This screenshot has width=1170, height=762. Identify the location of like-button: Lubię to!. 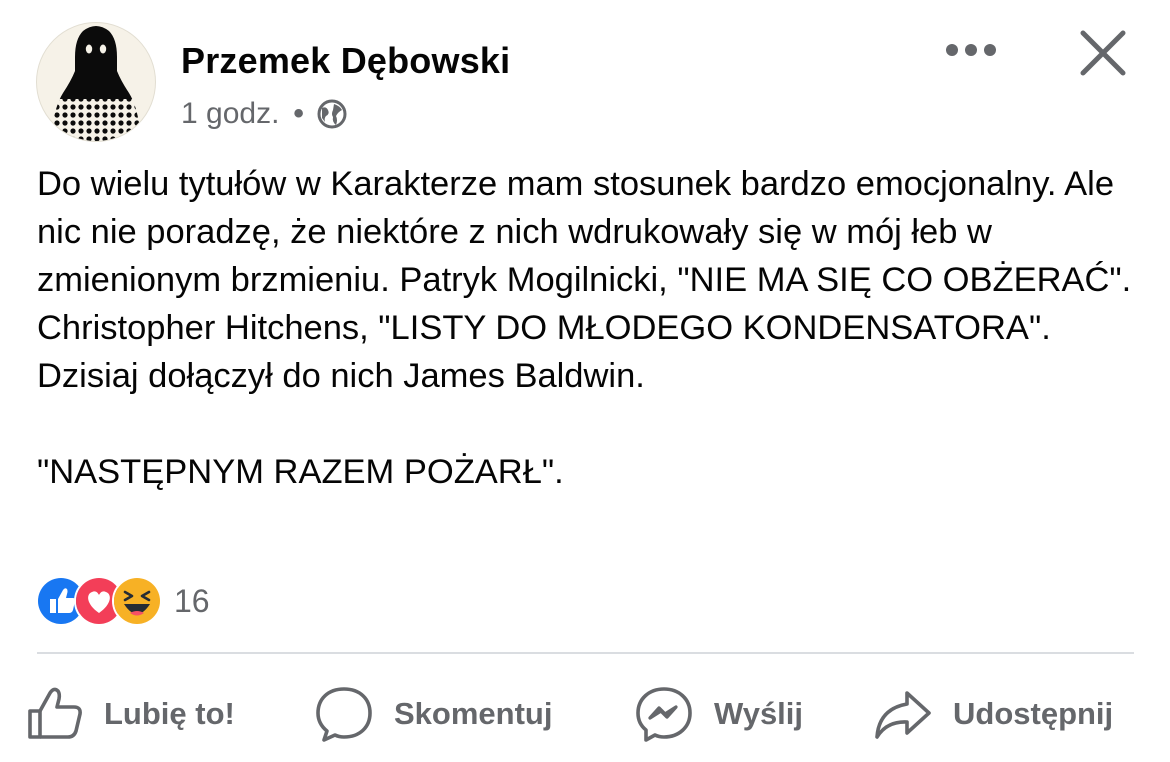
(130, 714).